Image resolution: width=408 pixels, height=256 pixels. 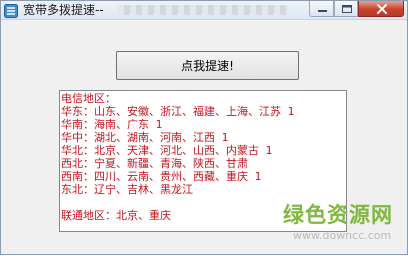 I want to click on watermark-logo: 绿色资源网, so click(x=338, y=215).